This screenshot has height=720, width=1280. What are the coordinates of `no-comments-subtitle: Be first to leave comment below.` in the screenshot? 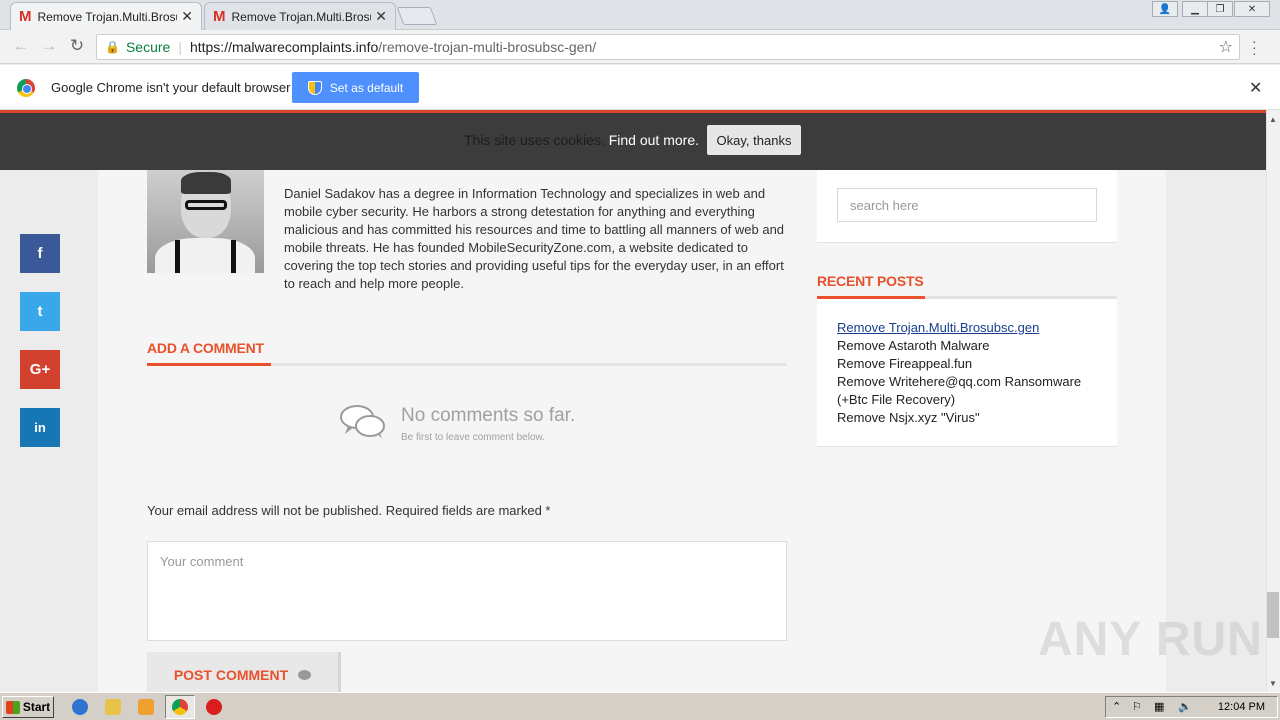 It's located at (473, 437).